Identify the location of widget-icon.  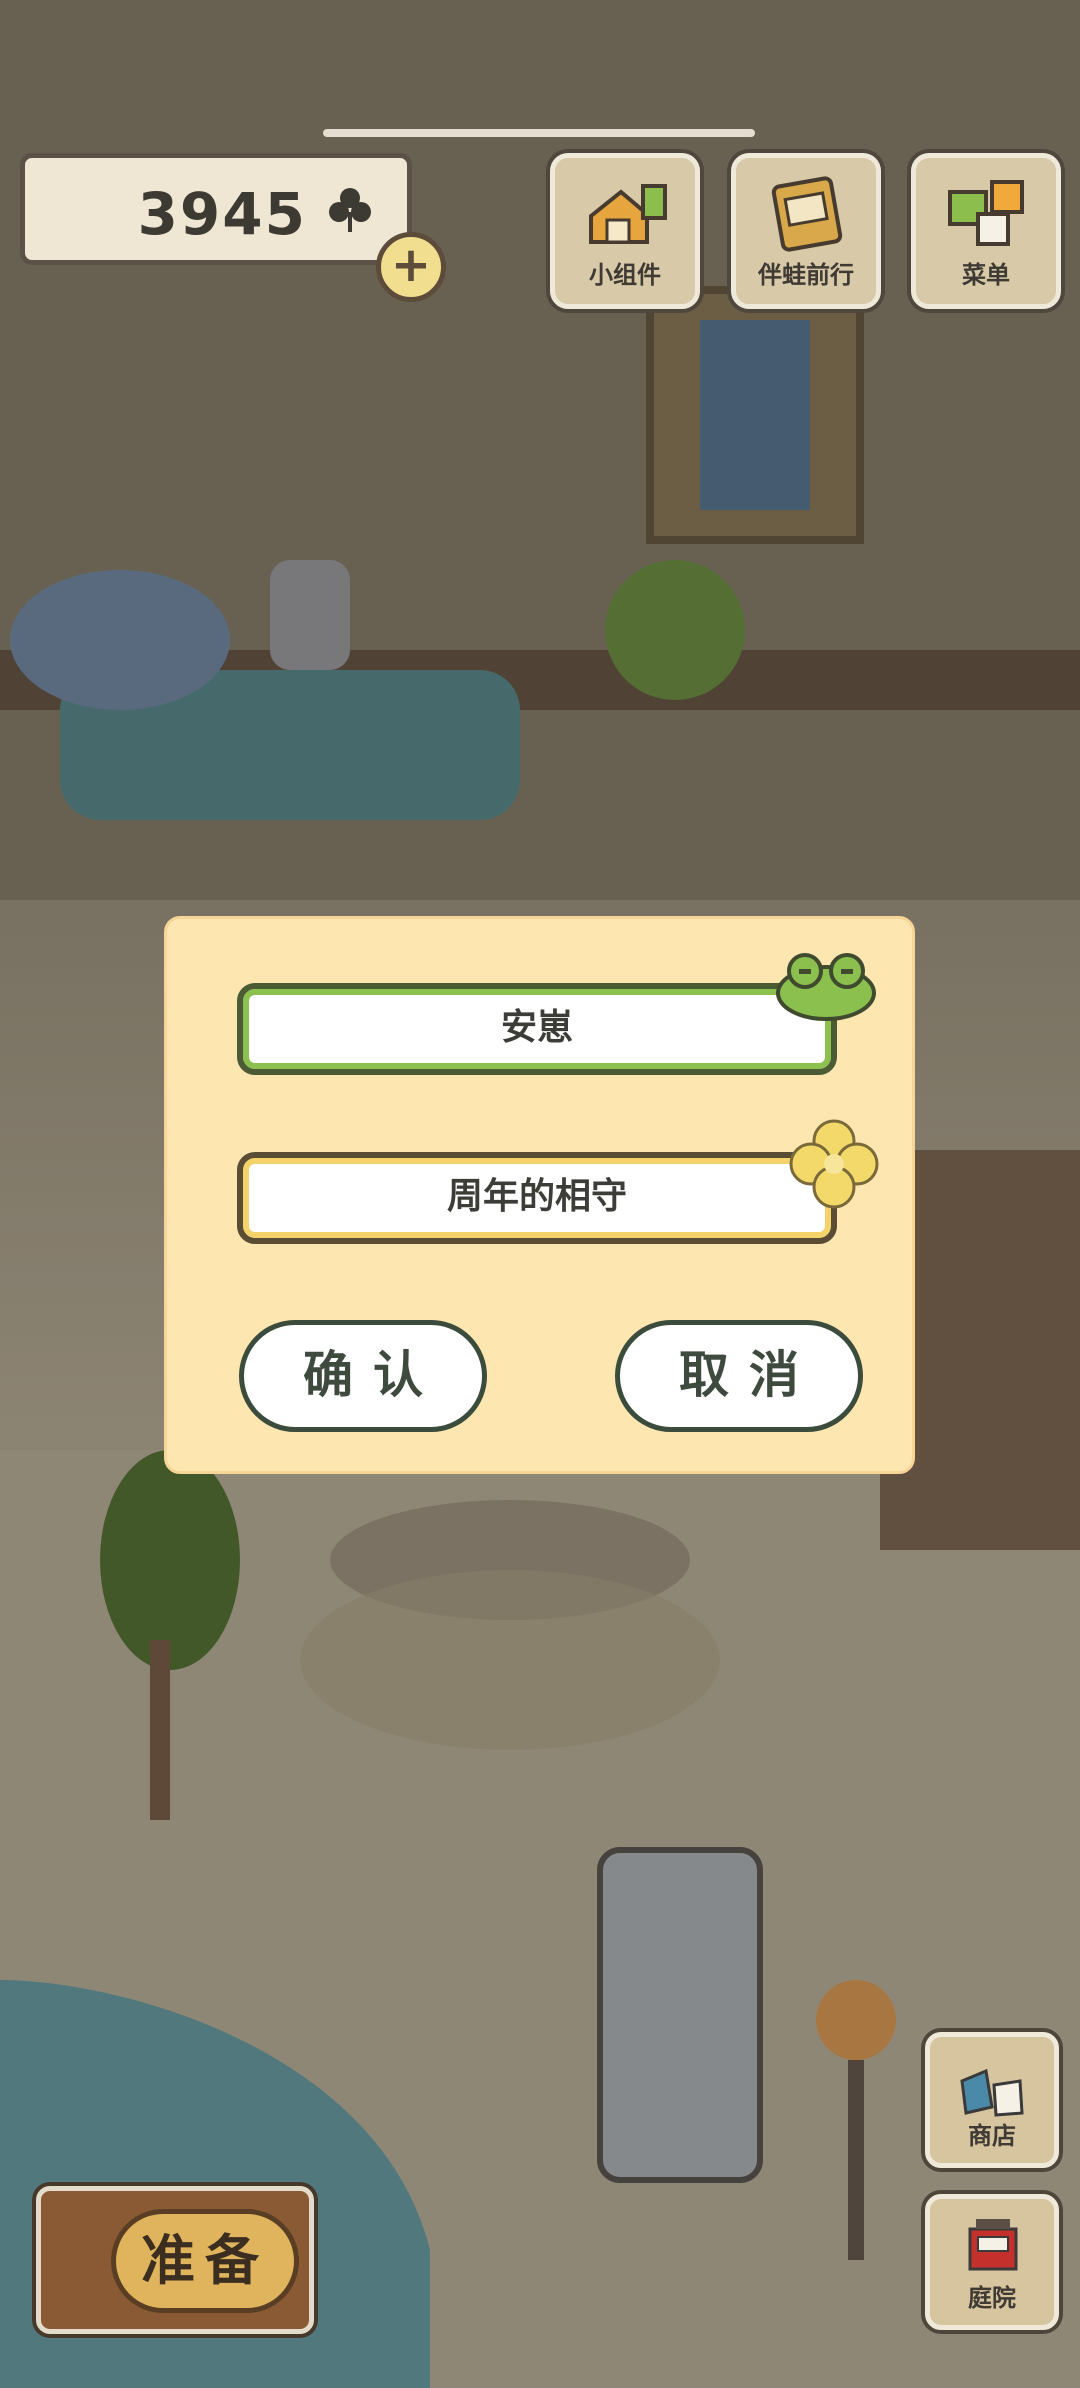
(628, 214).